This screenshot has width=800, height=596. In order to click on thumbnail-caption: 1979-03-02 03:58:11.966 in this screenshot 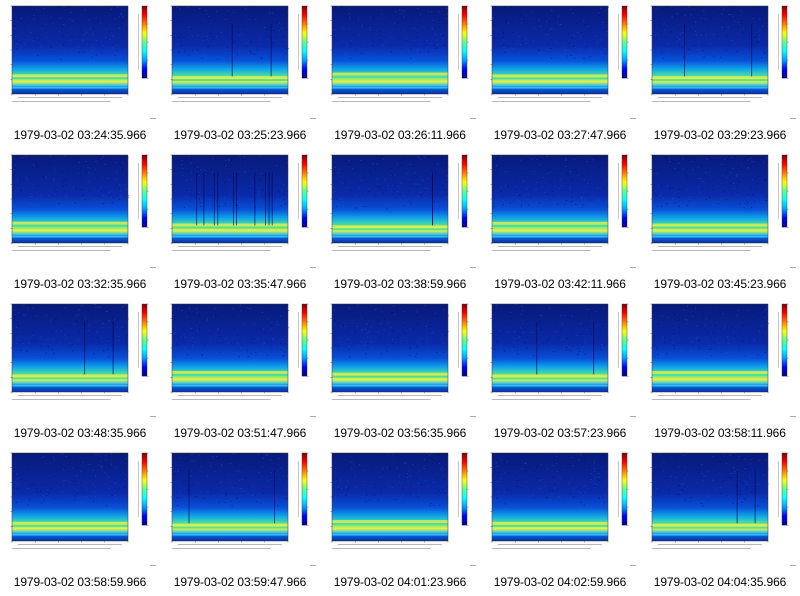, I will do `click(720, 433)`.